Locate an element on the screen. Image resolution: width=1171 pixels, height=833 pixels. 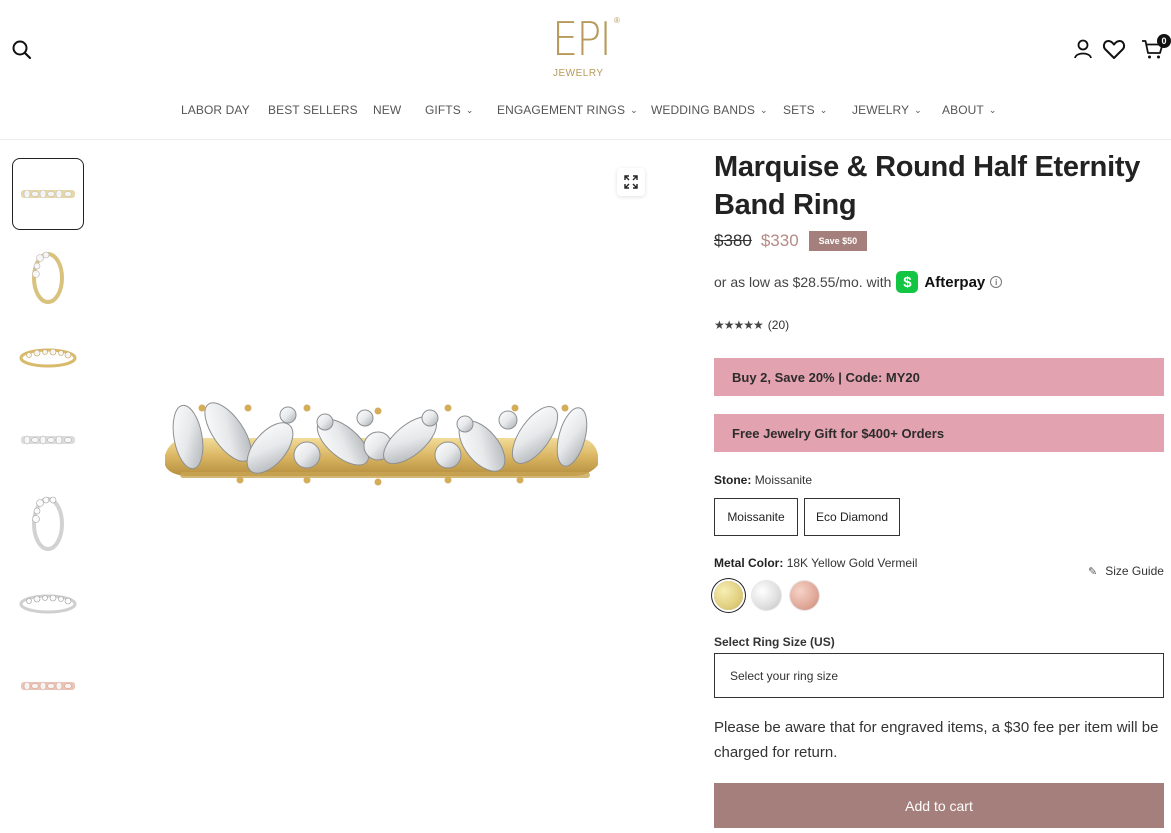
nav-item-label: ENGAGEMENT RINGS is located at coordinates (561, 110).